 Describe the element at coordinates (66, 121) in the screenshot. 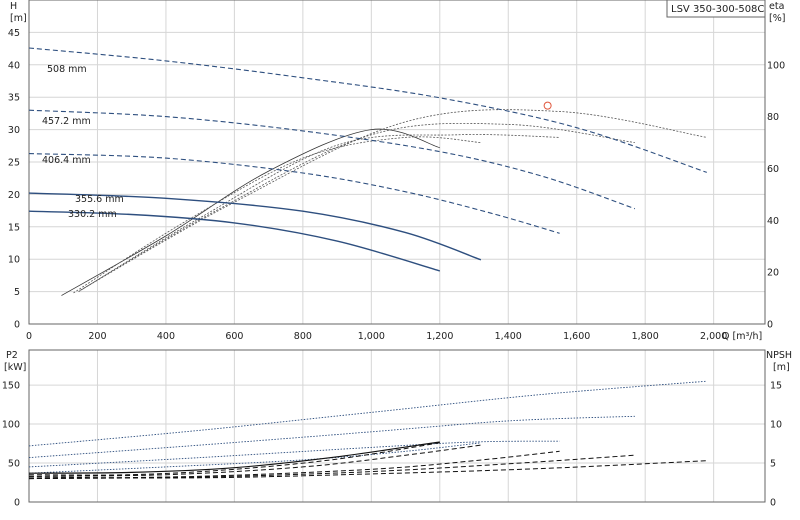

I see `head-curve-label: 457.2 mm` at that location.